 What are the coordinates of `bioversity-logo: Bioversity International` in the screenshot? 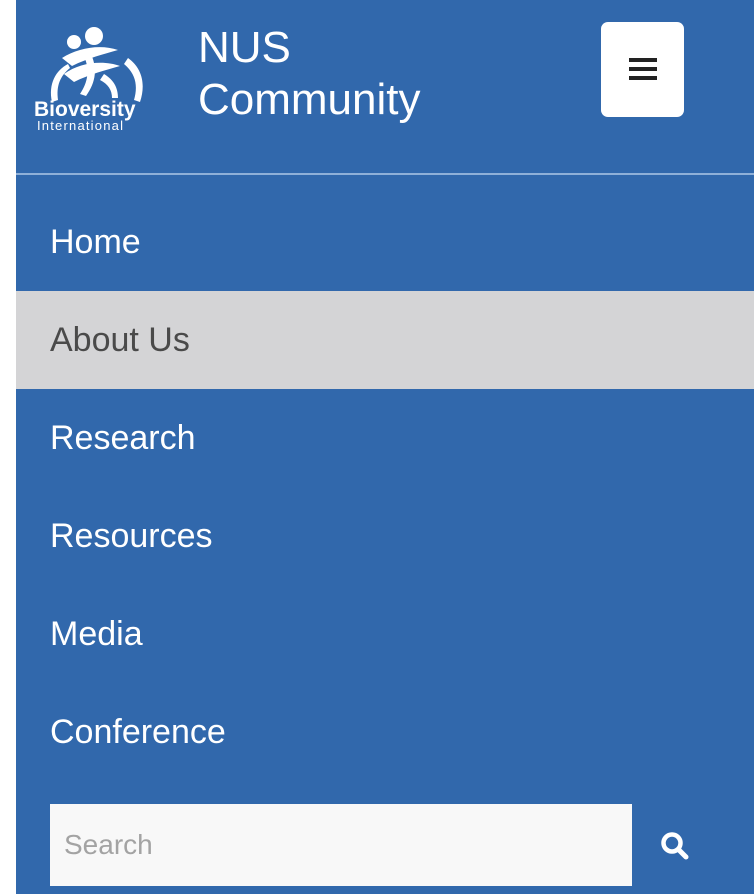 It's located at (95, 79).